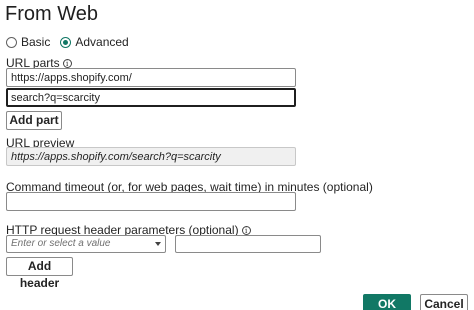  What do you see at coordinates (61, 243) in the screenshot?
I see `header-name-placeholder: Enter or select a value` at bounding box center [61, 243].